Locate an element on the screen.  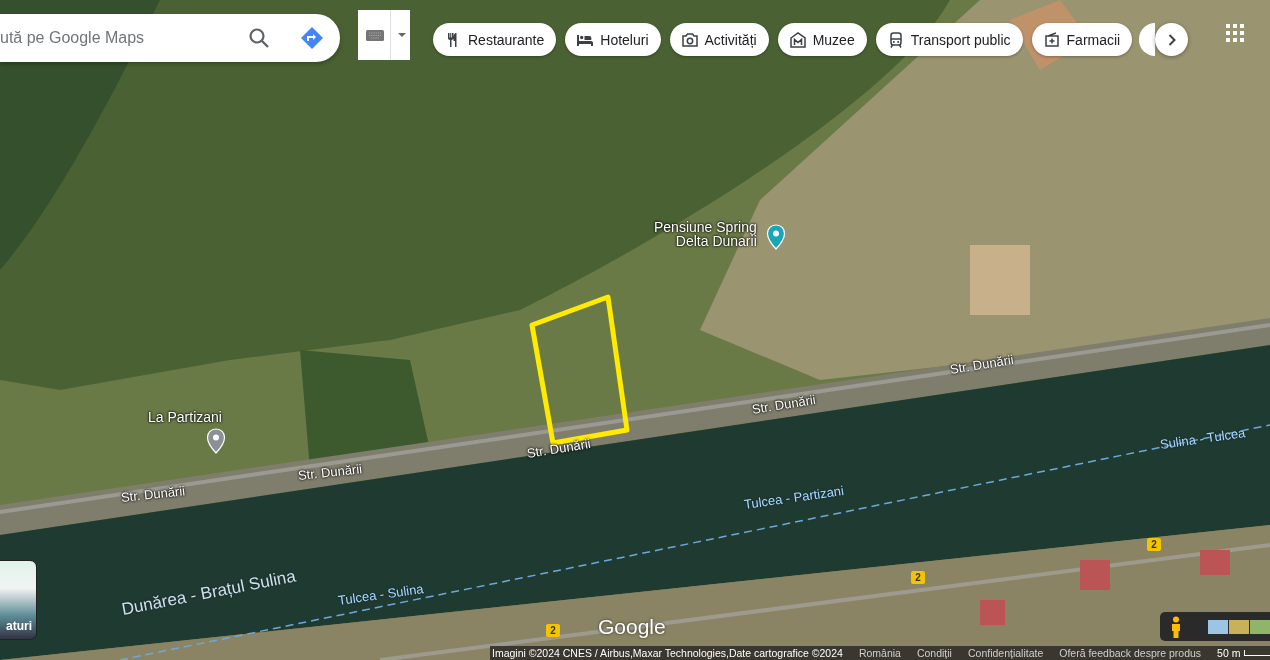
google-logo: Google is located at coordinates (632, 627).